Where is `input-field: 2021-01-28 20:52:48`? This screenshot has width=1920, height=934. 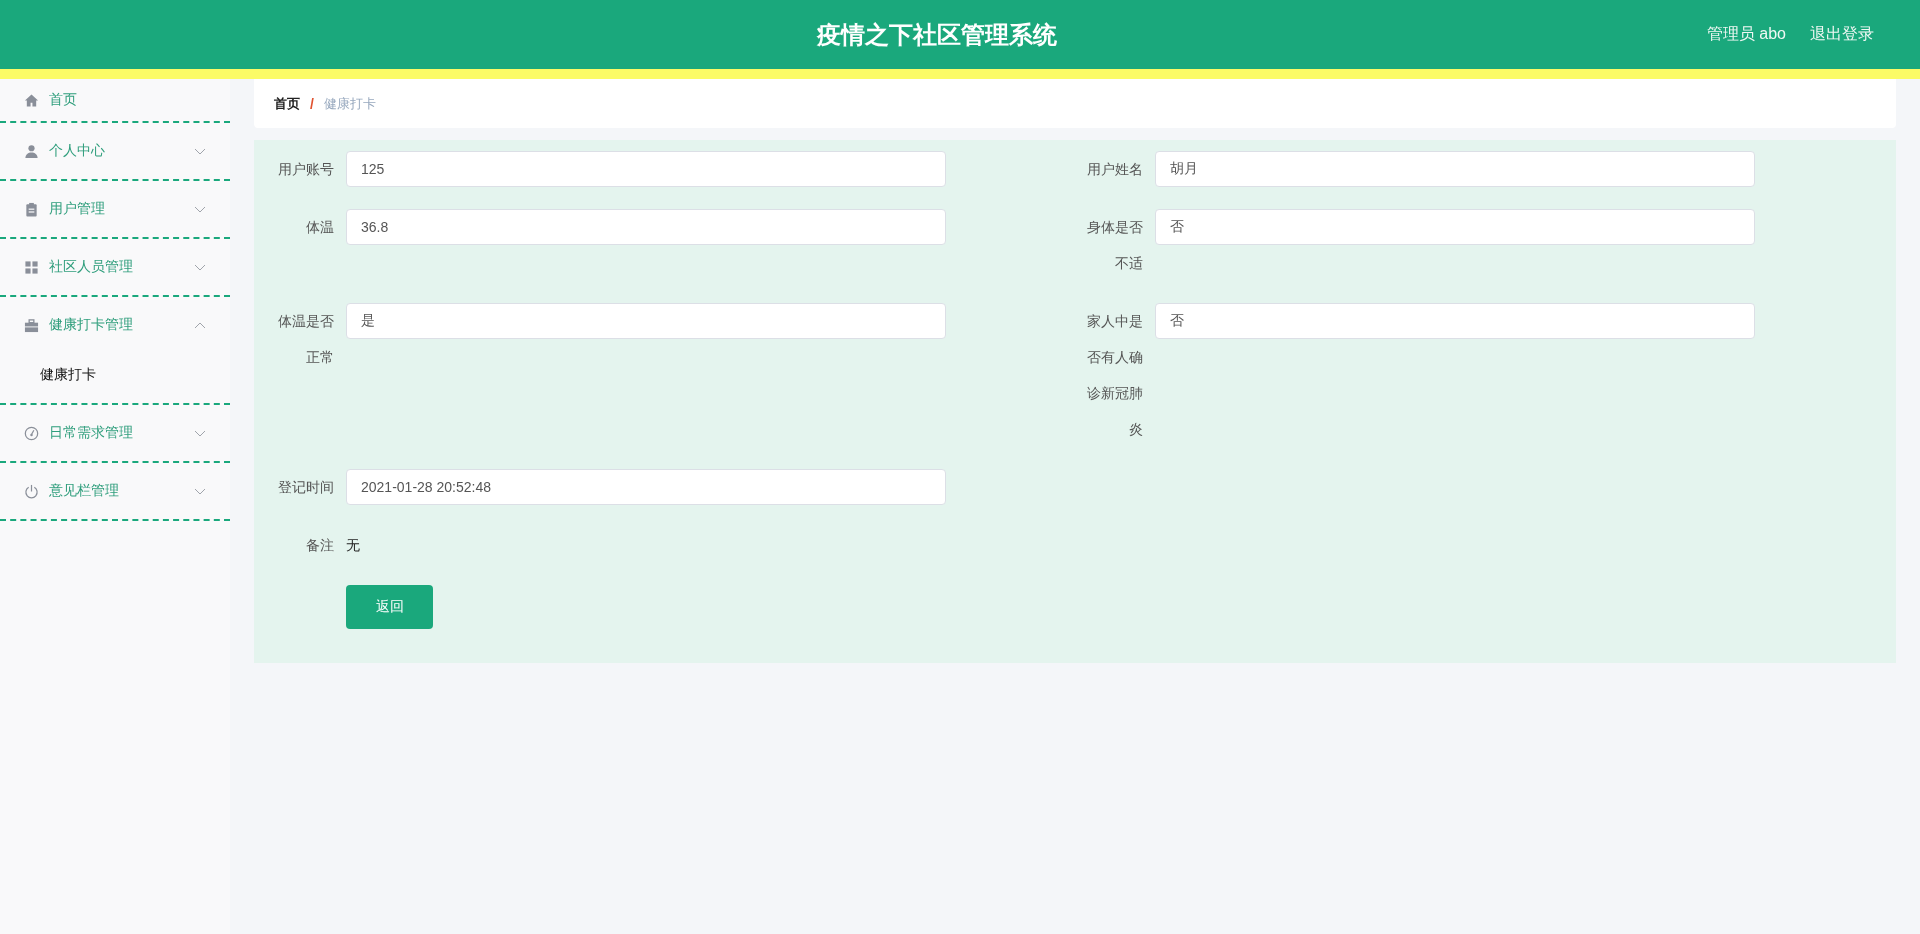 input-field: 2021-01-28 20:52:48 is located at coordinates (646, 487).